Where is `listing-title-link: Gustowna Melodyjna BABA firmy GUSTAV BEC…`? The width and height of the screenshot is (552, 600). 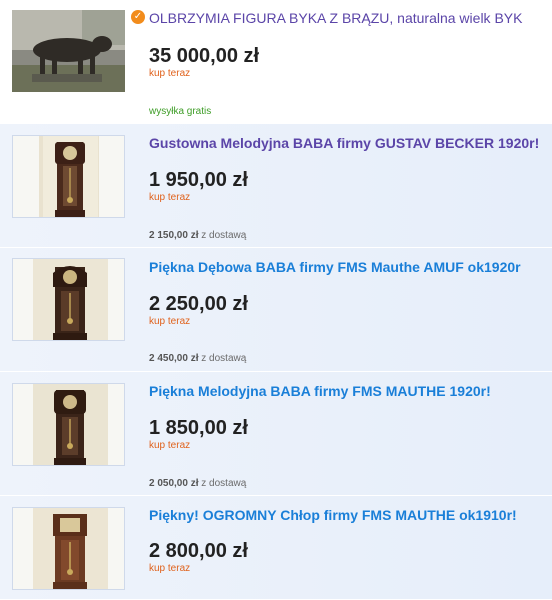
listing-title-link: Gustowna Melodyjna BABA firmy GUSTAV BEC… is located at coordinates (347, 143).